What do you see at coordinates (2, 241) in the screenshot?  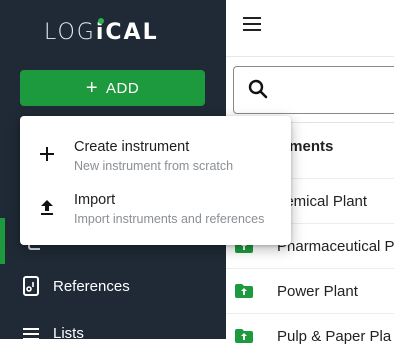 I see `active-nav-indicator` at bounding box center [2, 241].